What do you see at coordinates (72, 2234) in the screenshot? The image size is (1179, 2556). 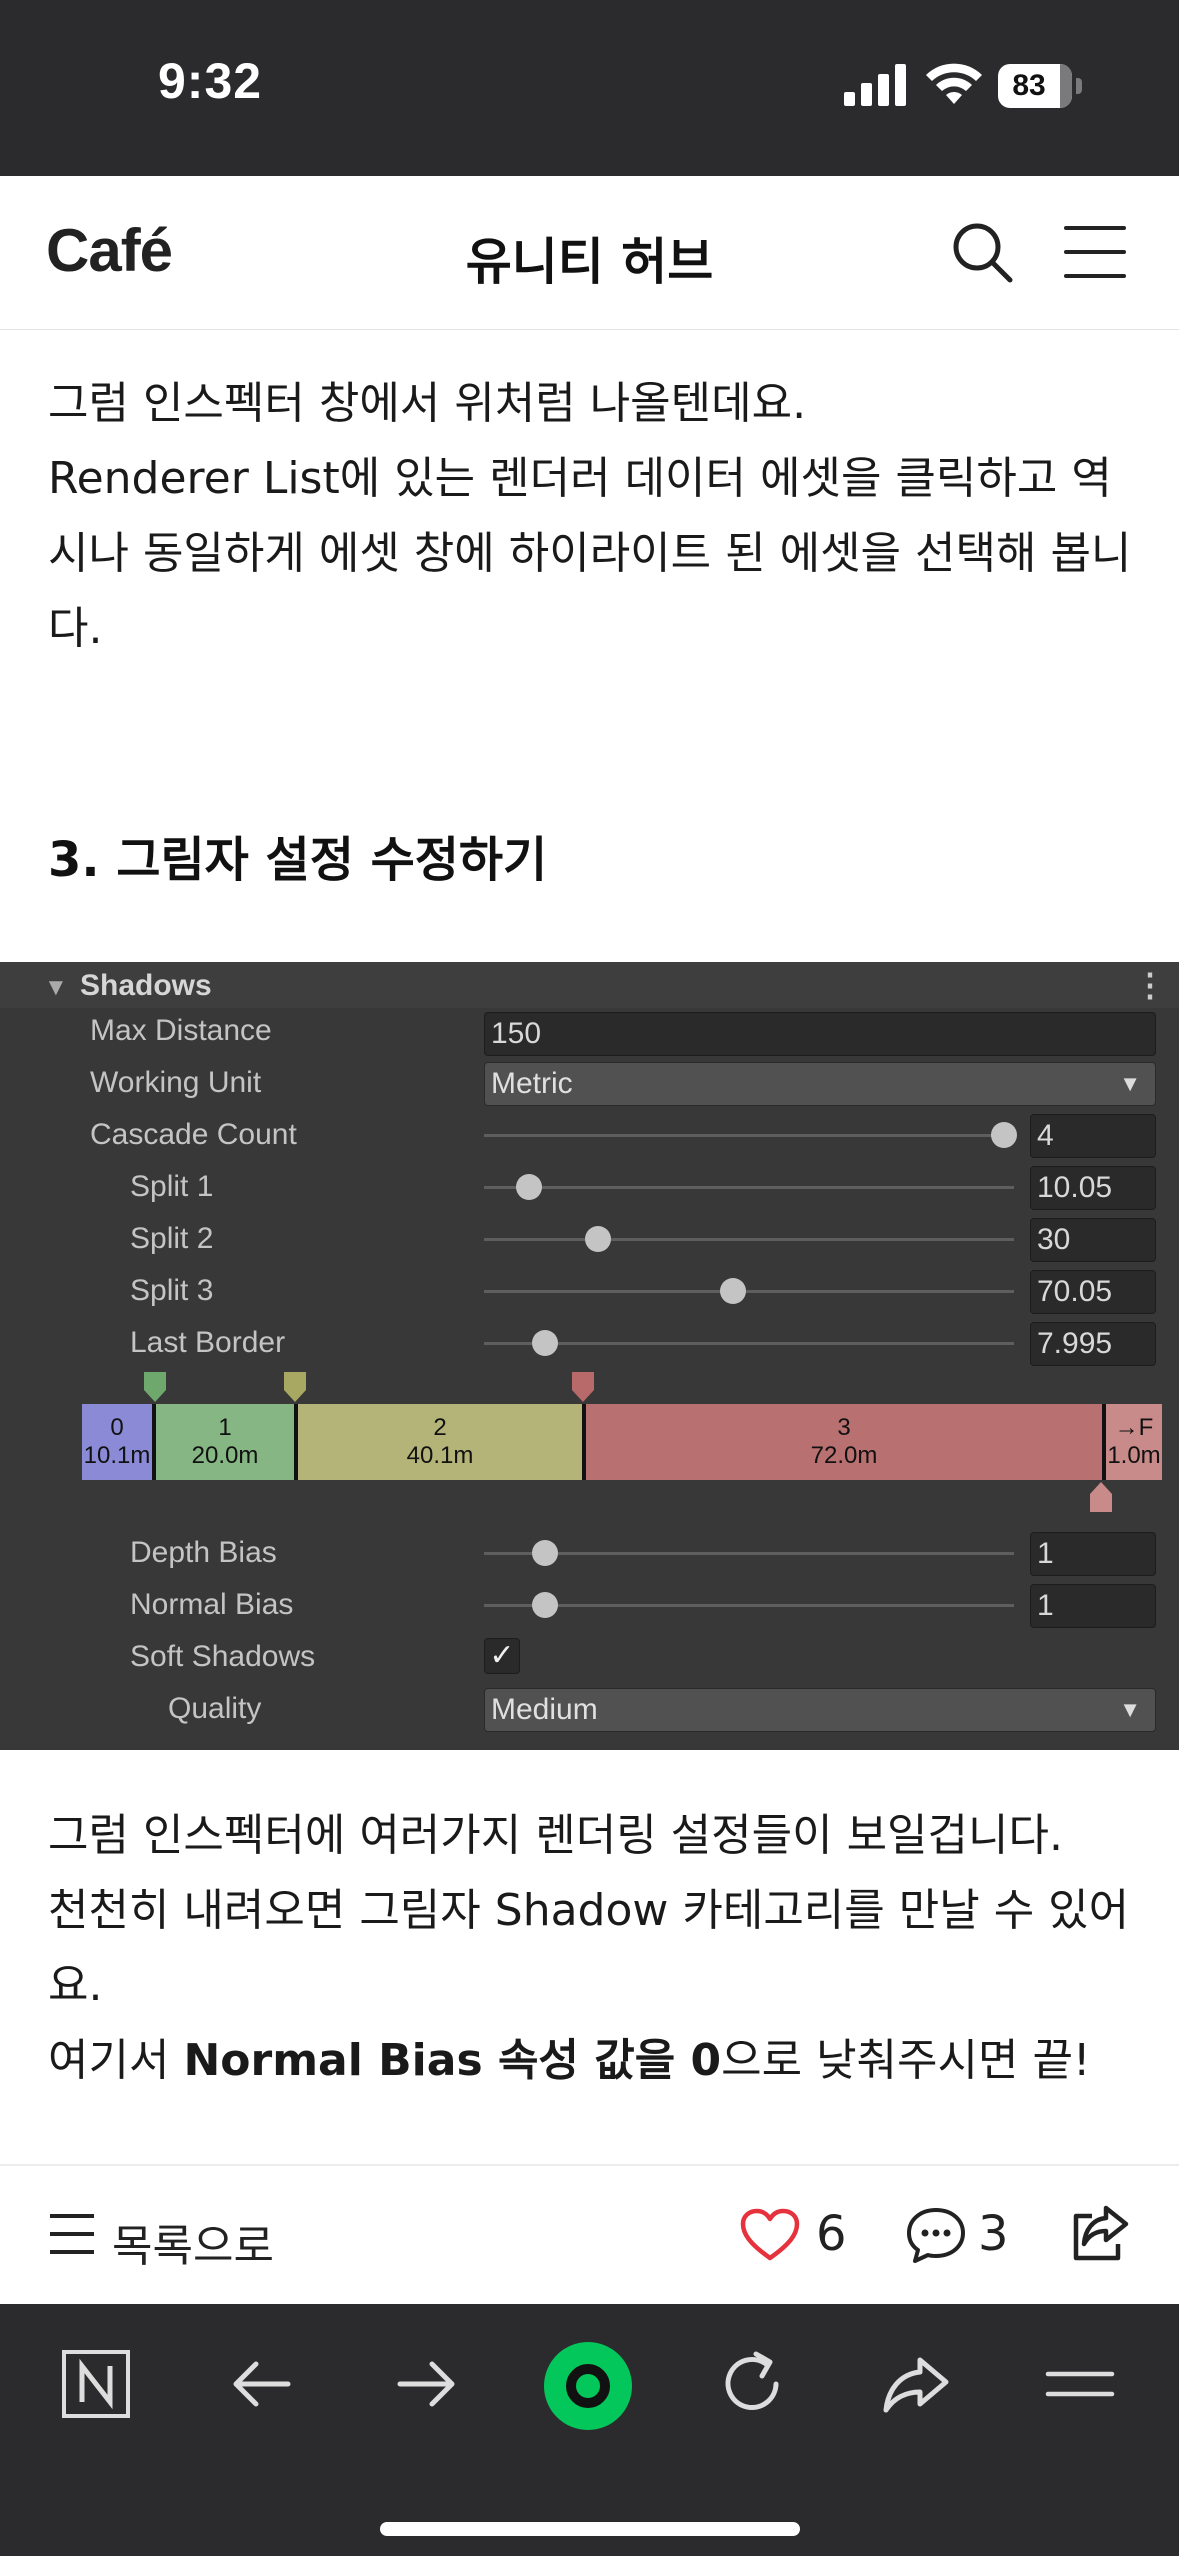 I see `list-icon` at bounding box center [72, 2234].